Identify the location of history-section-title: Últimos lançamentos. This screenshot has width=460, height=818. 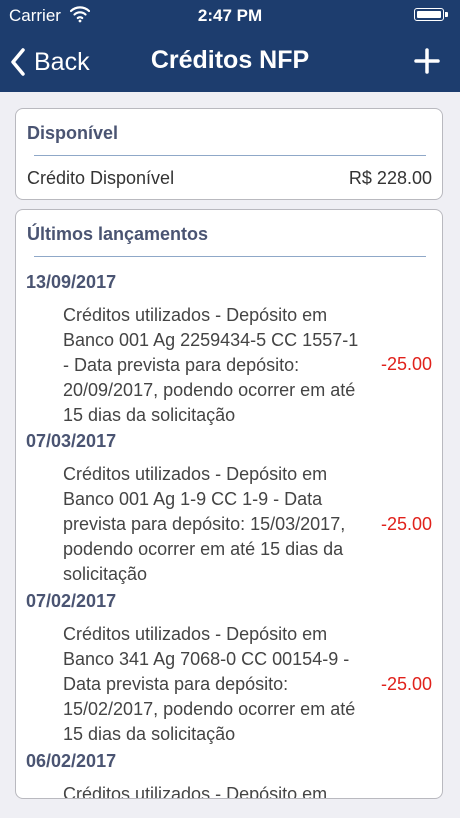
(118, 234).